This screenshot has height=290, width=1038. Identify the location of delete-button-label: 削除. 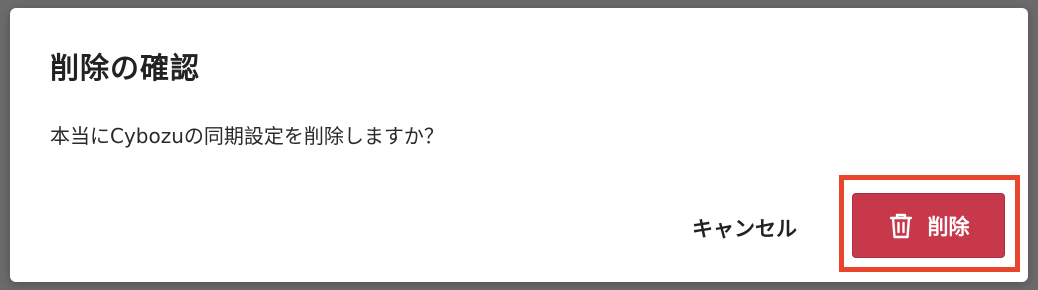
(948, 226).